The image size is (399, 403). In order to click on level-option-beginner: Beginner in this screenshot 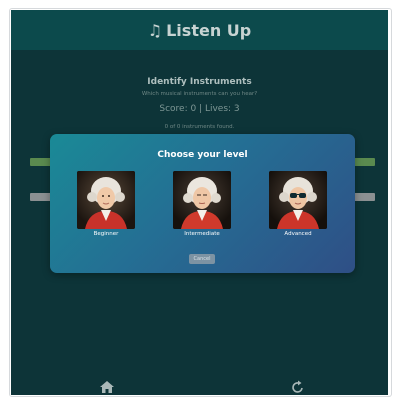, I will do `click(106, 206)`.